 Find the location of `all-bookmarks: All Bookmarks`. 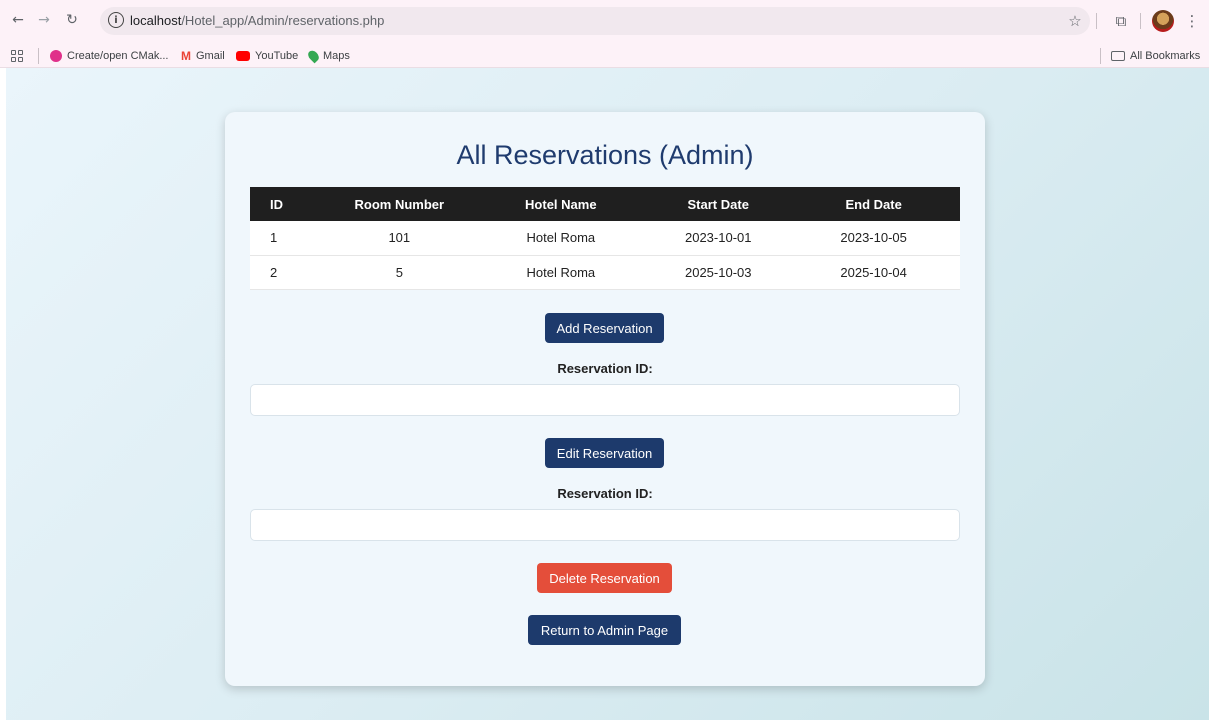

all-bookmarks: All Bookmarks is located at coordinates (1155, 56).